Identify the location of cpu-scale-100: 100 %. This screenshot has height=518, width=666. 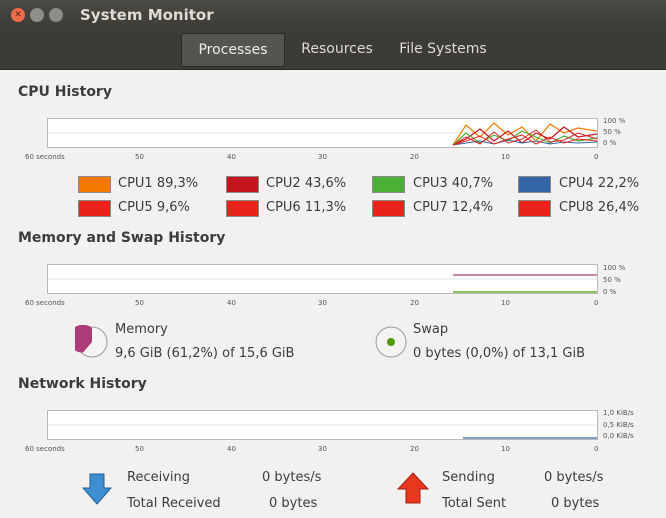
(614, 121).